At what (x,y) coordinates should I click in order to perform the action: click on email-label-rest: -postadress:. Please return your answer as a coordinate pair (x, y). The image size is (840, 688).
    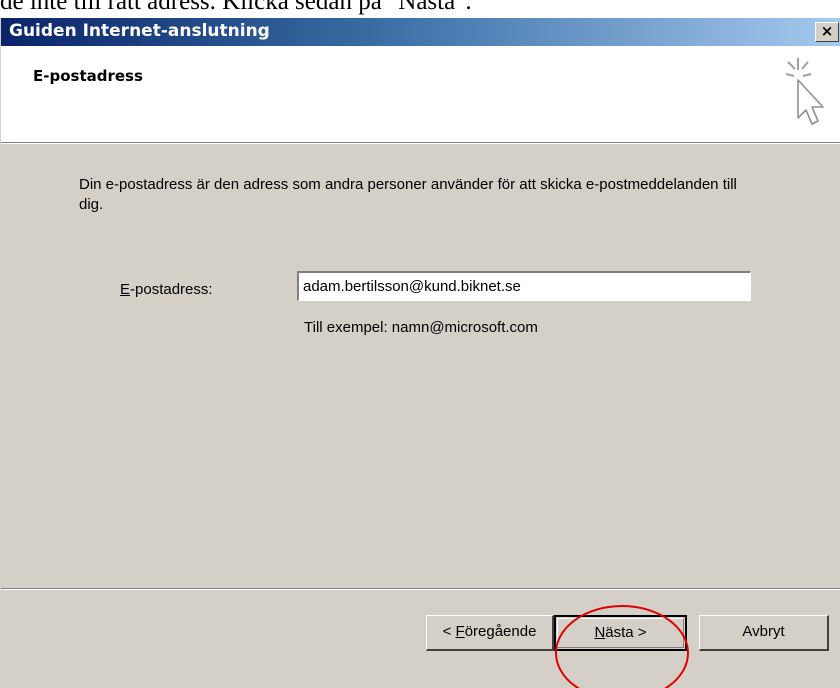
    Looking at the image, I should click on (171, 289).